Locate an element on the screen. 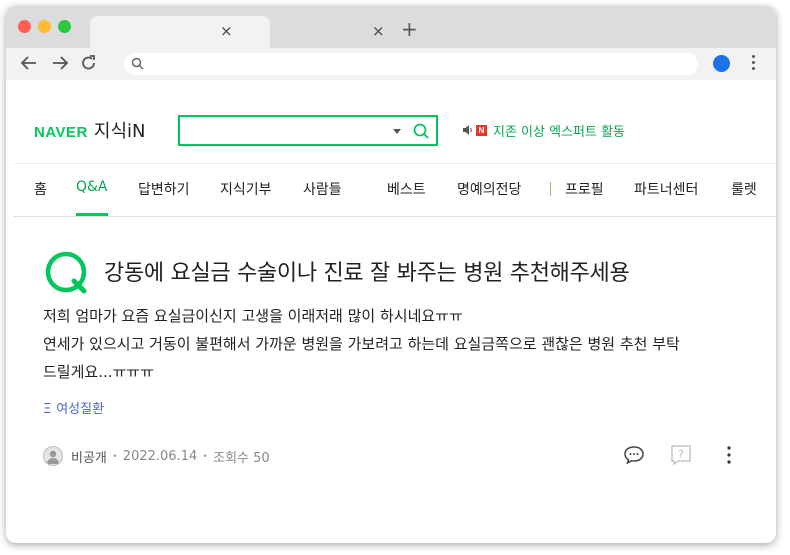 The width and height of the screenshot is (790, 555). address-bar is located at coordinates (411, 64).